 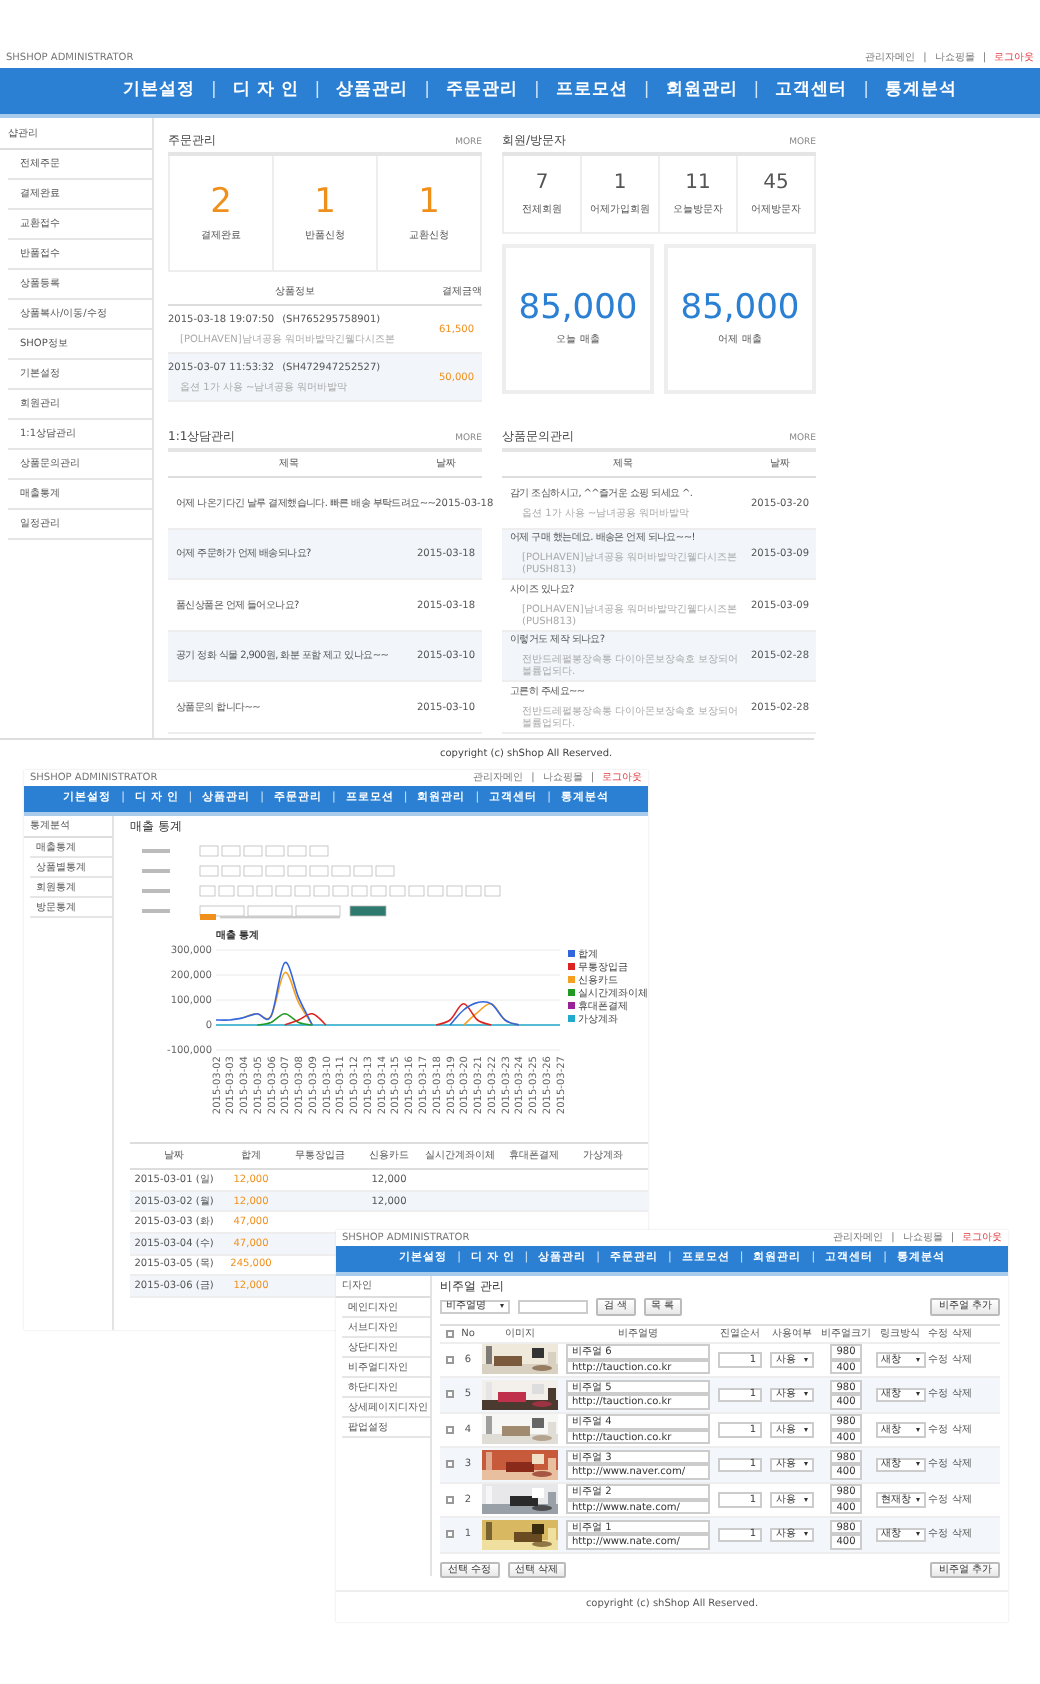 I want to click on member-count: 45, so click(x=776, y=183).